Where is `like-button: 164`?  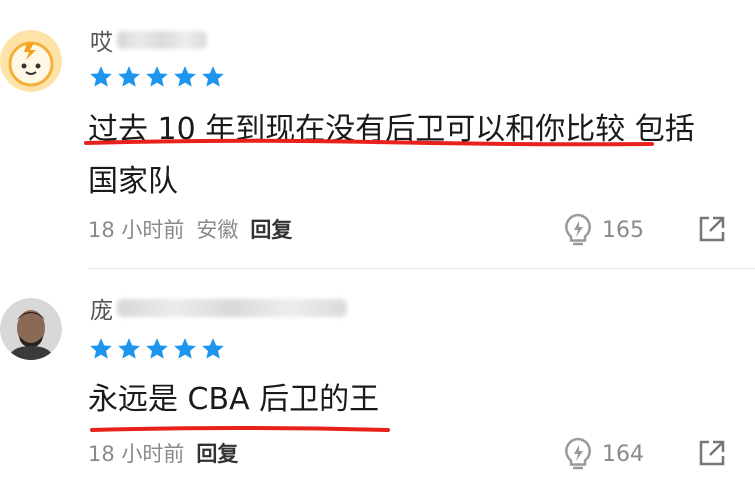
like-button: 164 is located at coordinates (603, 454).